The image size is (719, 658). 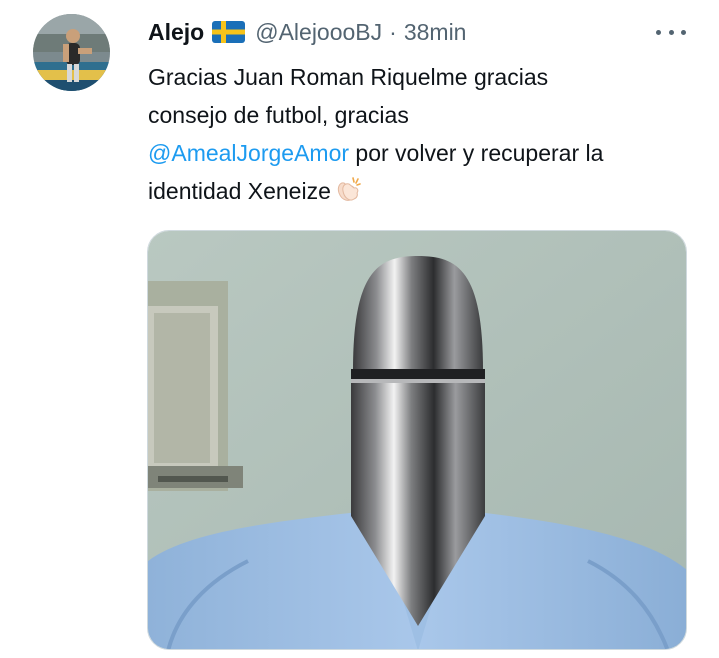 What do you see at coordinates (248, 153) in the screenshot?
I see `mention-link: @AmealJorgeAmor` at bounding box center [248, 153].